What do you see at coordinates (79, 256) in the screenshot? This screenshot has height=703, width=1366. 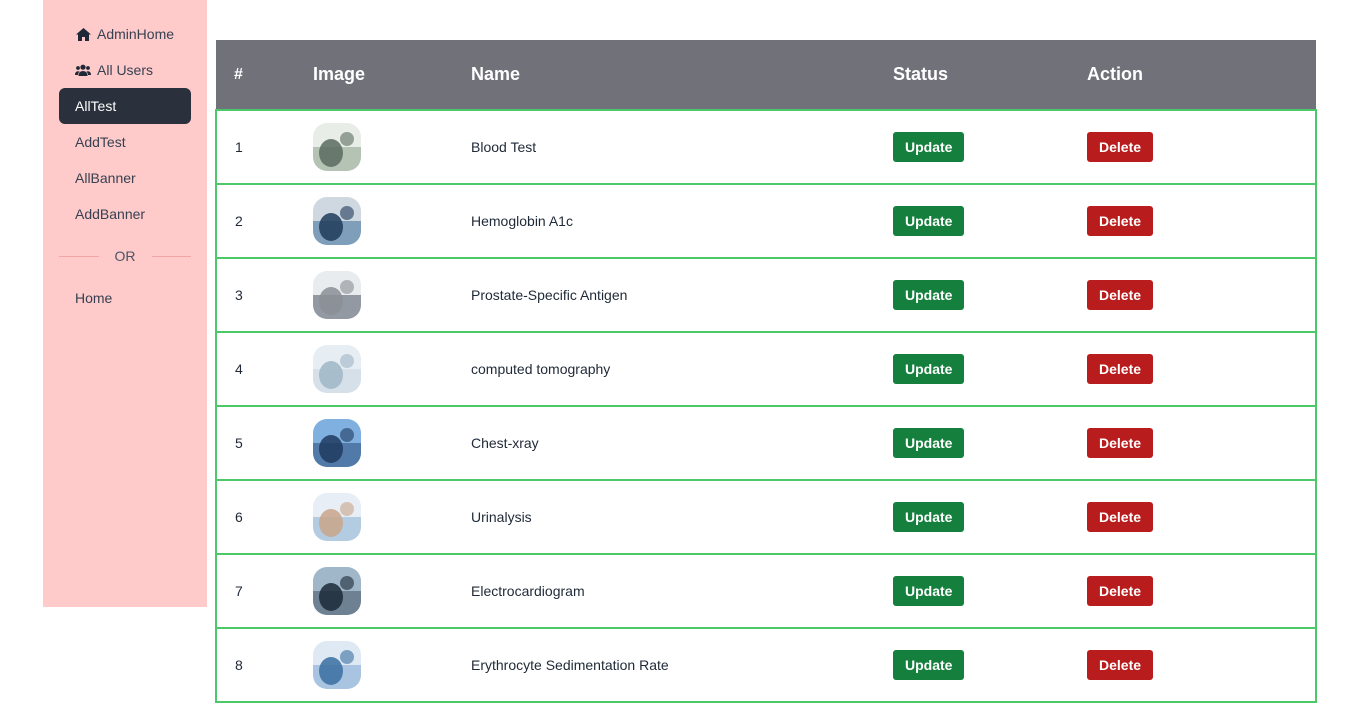 I see `divider-line-left` at bounding box center [79, 256].